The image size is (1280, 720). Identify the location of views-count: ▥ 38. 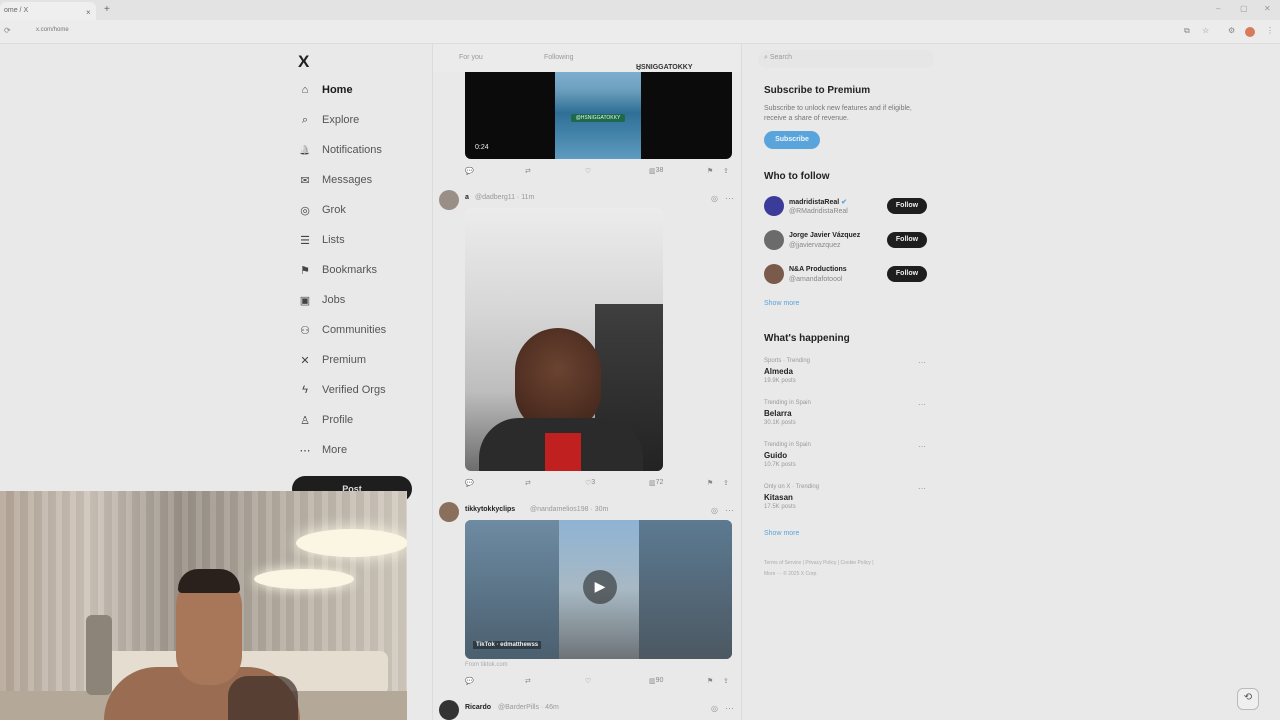
(656, 171).